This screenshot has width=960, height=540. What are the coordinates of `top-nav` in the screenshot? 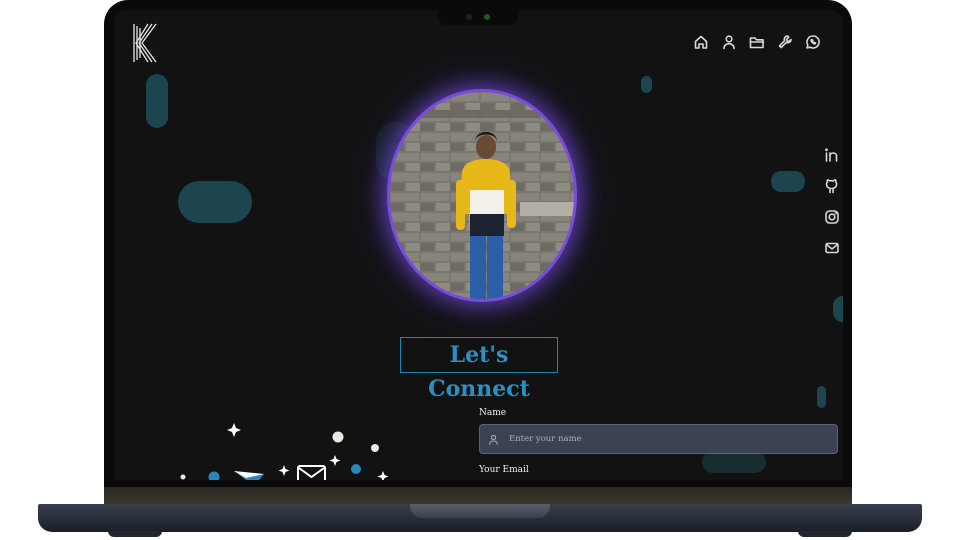 It's located at (757, 42).